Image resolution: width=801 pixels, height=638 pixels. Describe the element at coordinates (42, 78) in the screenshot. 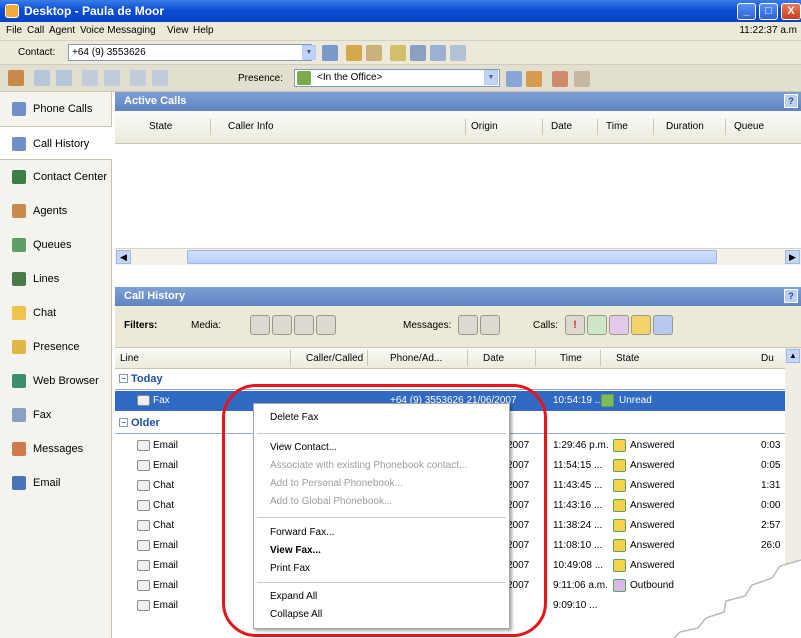

I see `login-icon` at that location.